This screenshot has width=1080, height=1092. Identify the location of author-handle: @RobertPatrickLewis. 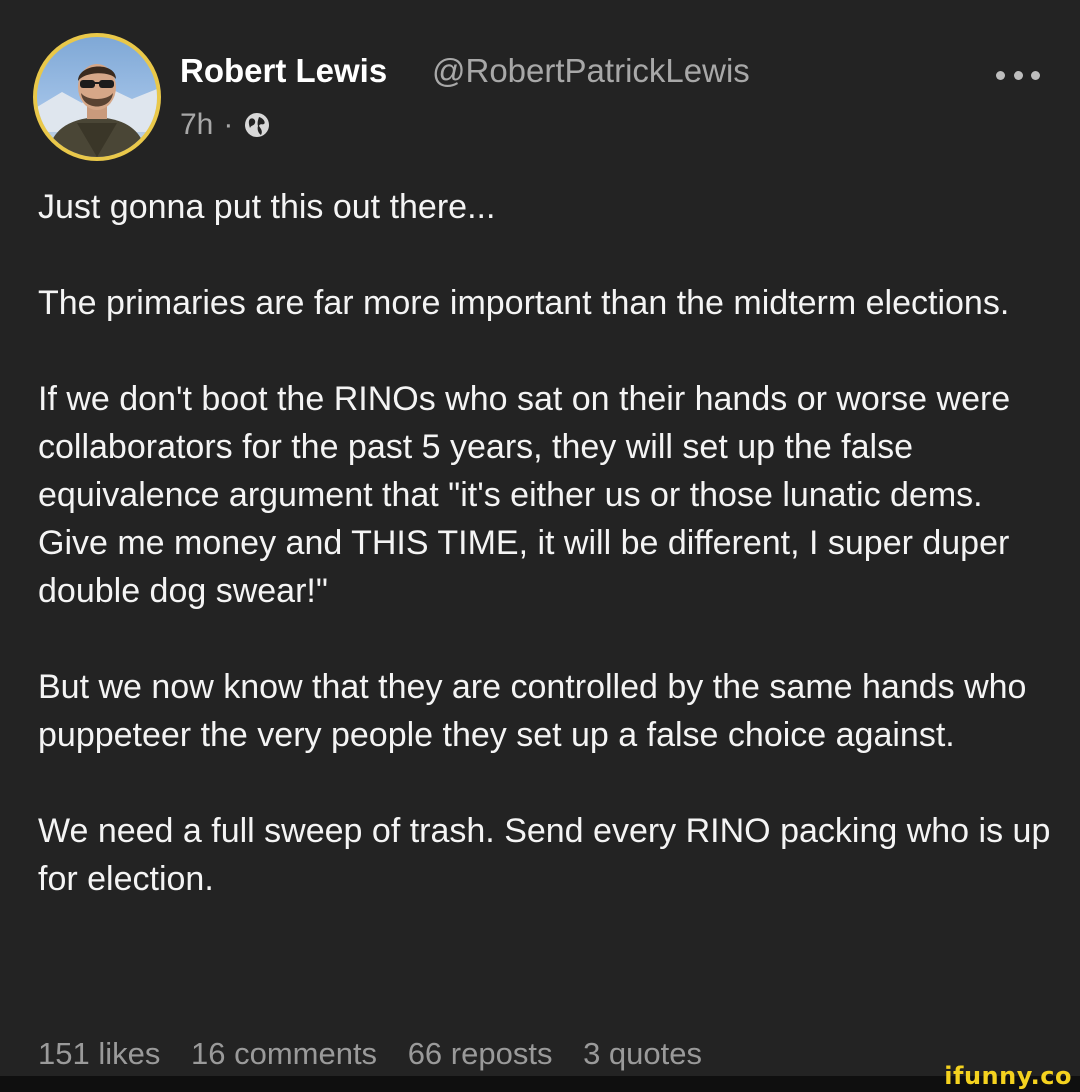
(591, 71).